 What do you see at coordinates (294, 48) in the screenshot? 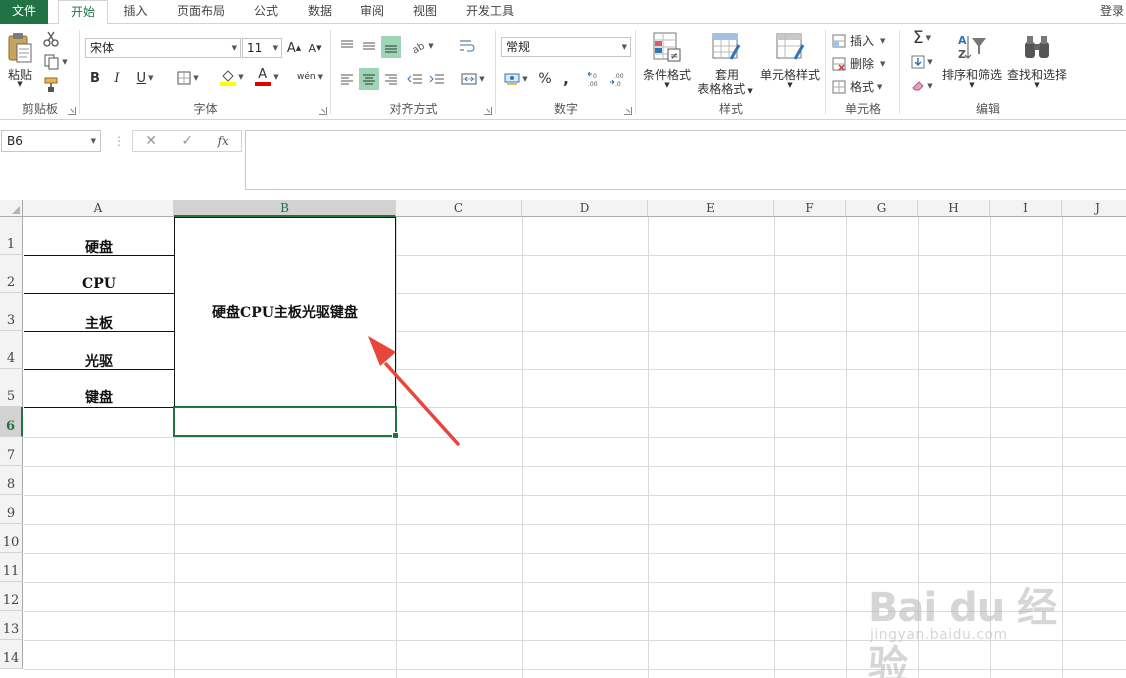
I see `grow-font-button: A ▲` at bounding box center [294, 48].